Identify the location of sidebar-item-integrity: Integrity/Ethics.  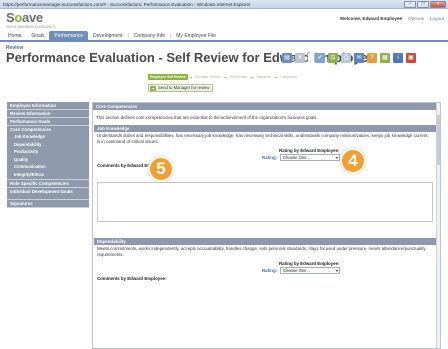
(48, 175).